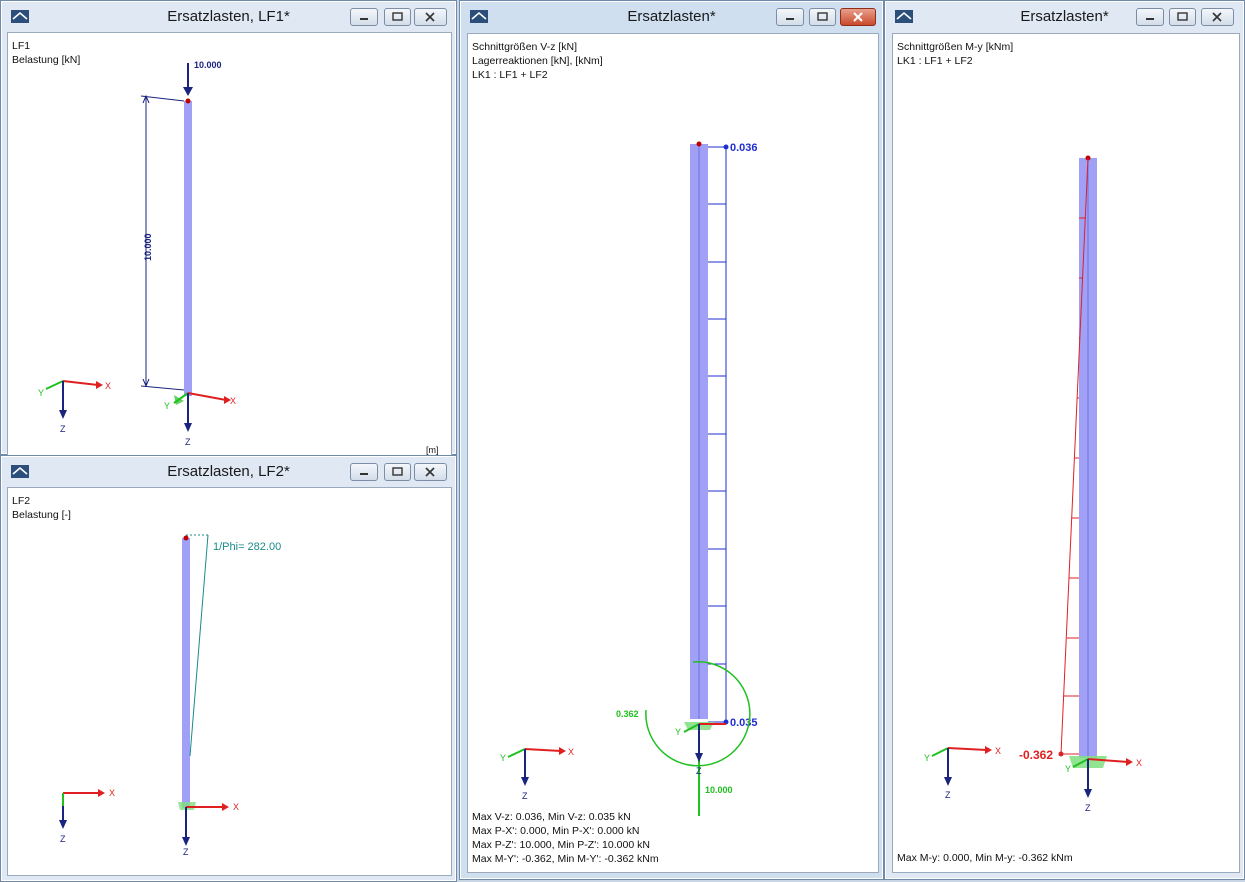 This screenshot has height=882, width=1245. Describe the element at coordinates (228, 471) in the screenshot. I see `titlebar: Ersatzlasten, LF2*` at that location.